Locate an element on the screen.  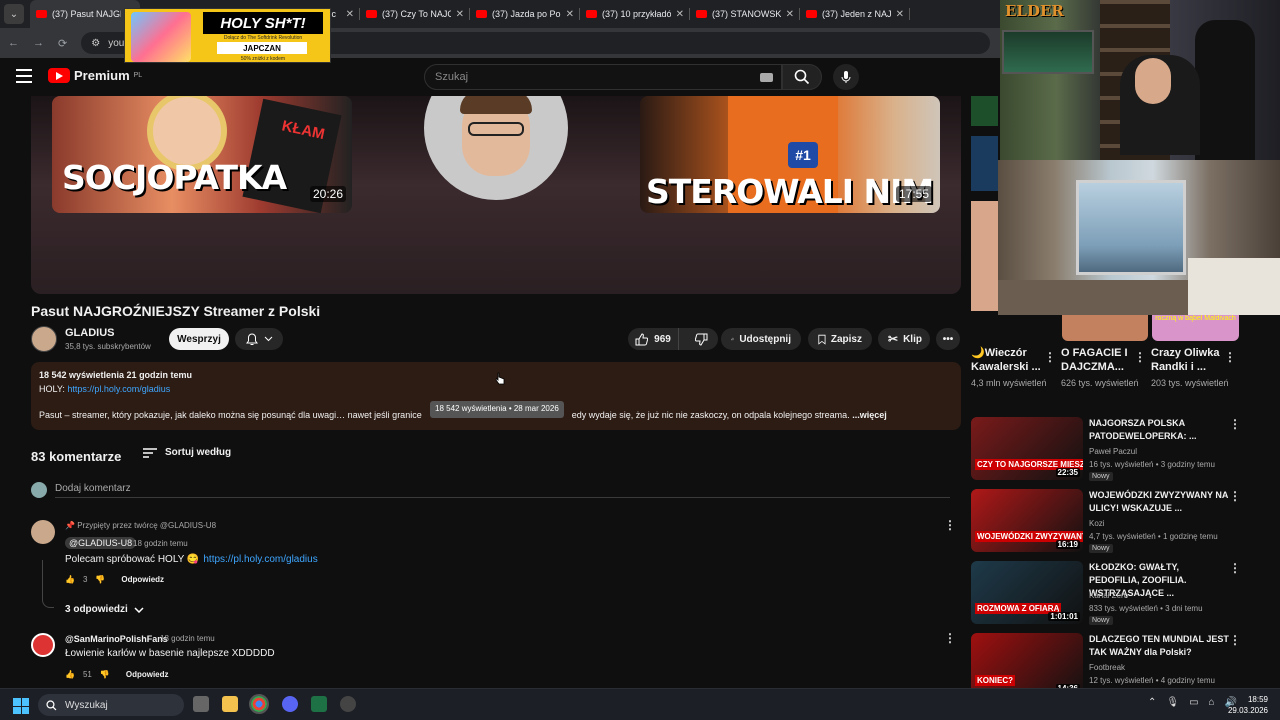
related-thumbnail: WOJEWÓDZKI ZWYZYWANY 16:19 is located at coordinates (1027, 520).